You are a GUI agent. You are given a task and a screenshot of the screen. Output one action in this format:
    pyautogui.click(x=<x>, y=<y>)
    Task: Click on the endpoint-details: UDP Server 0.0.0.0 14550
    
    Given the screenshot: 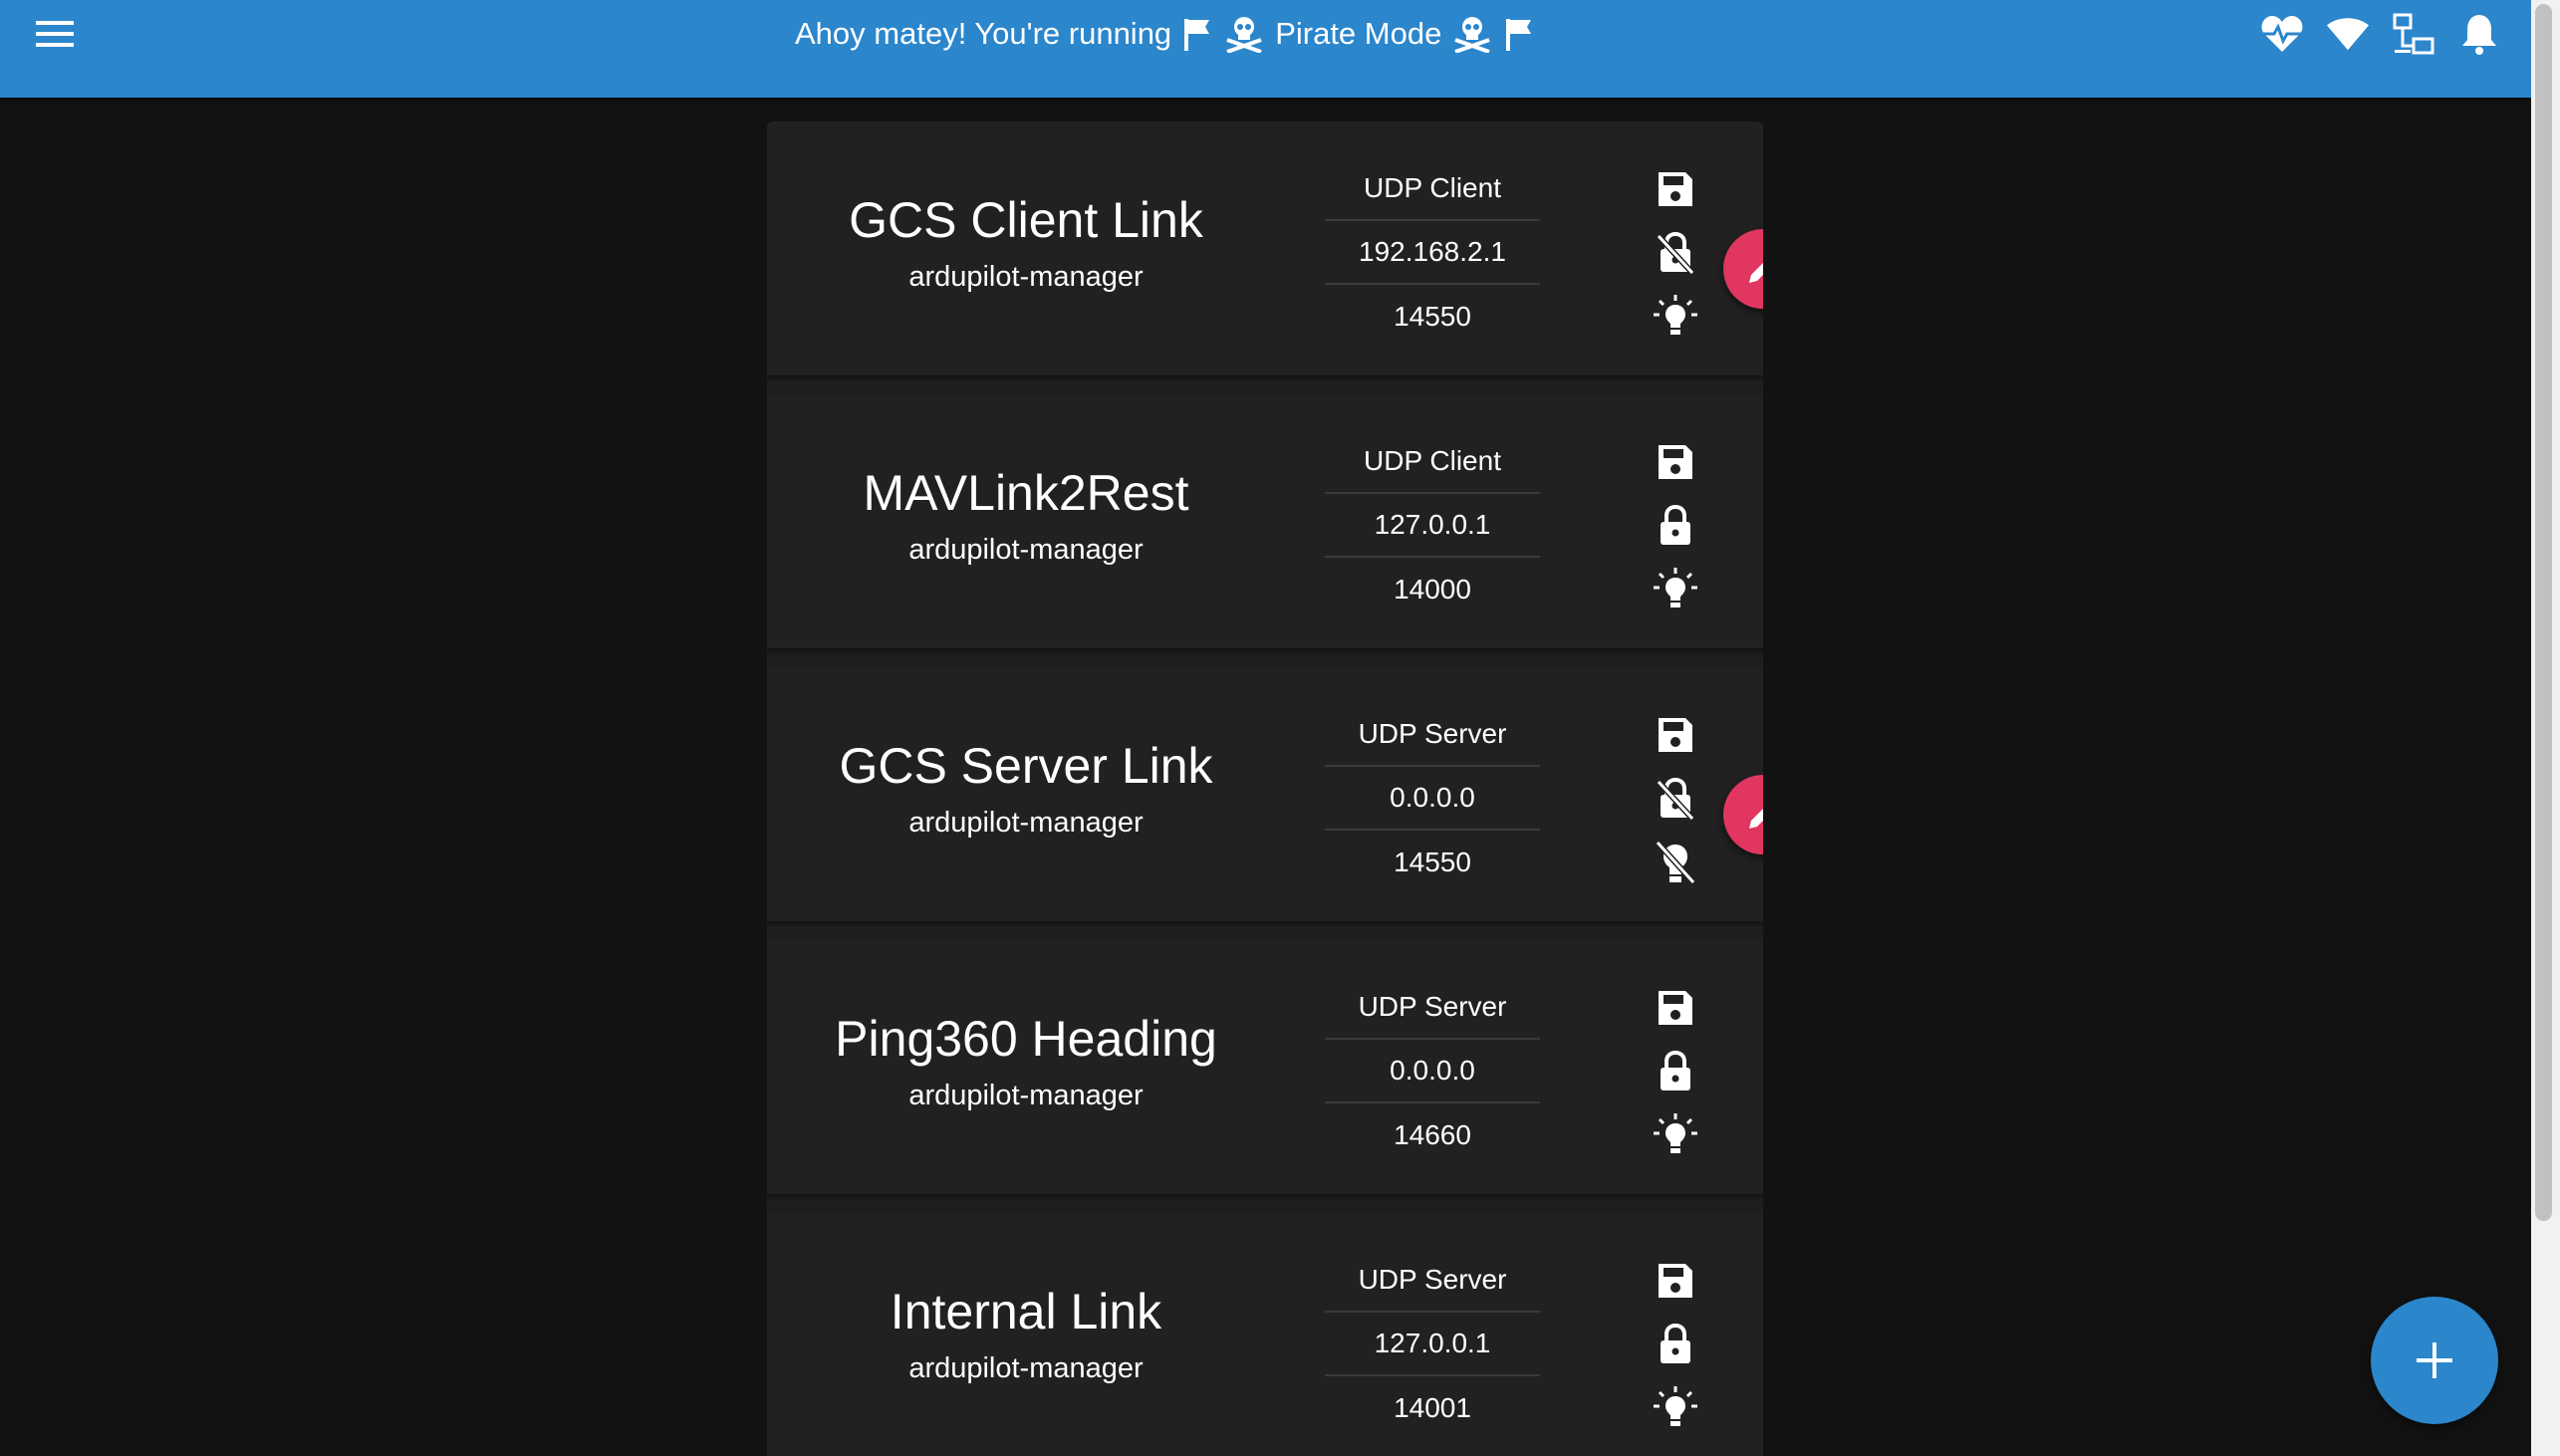 What is the action you would take?
    pyautogui.click(x=1432, y=798)
    